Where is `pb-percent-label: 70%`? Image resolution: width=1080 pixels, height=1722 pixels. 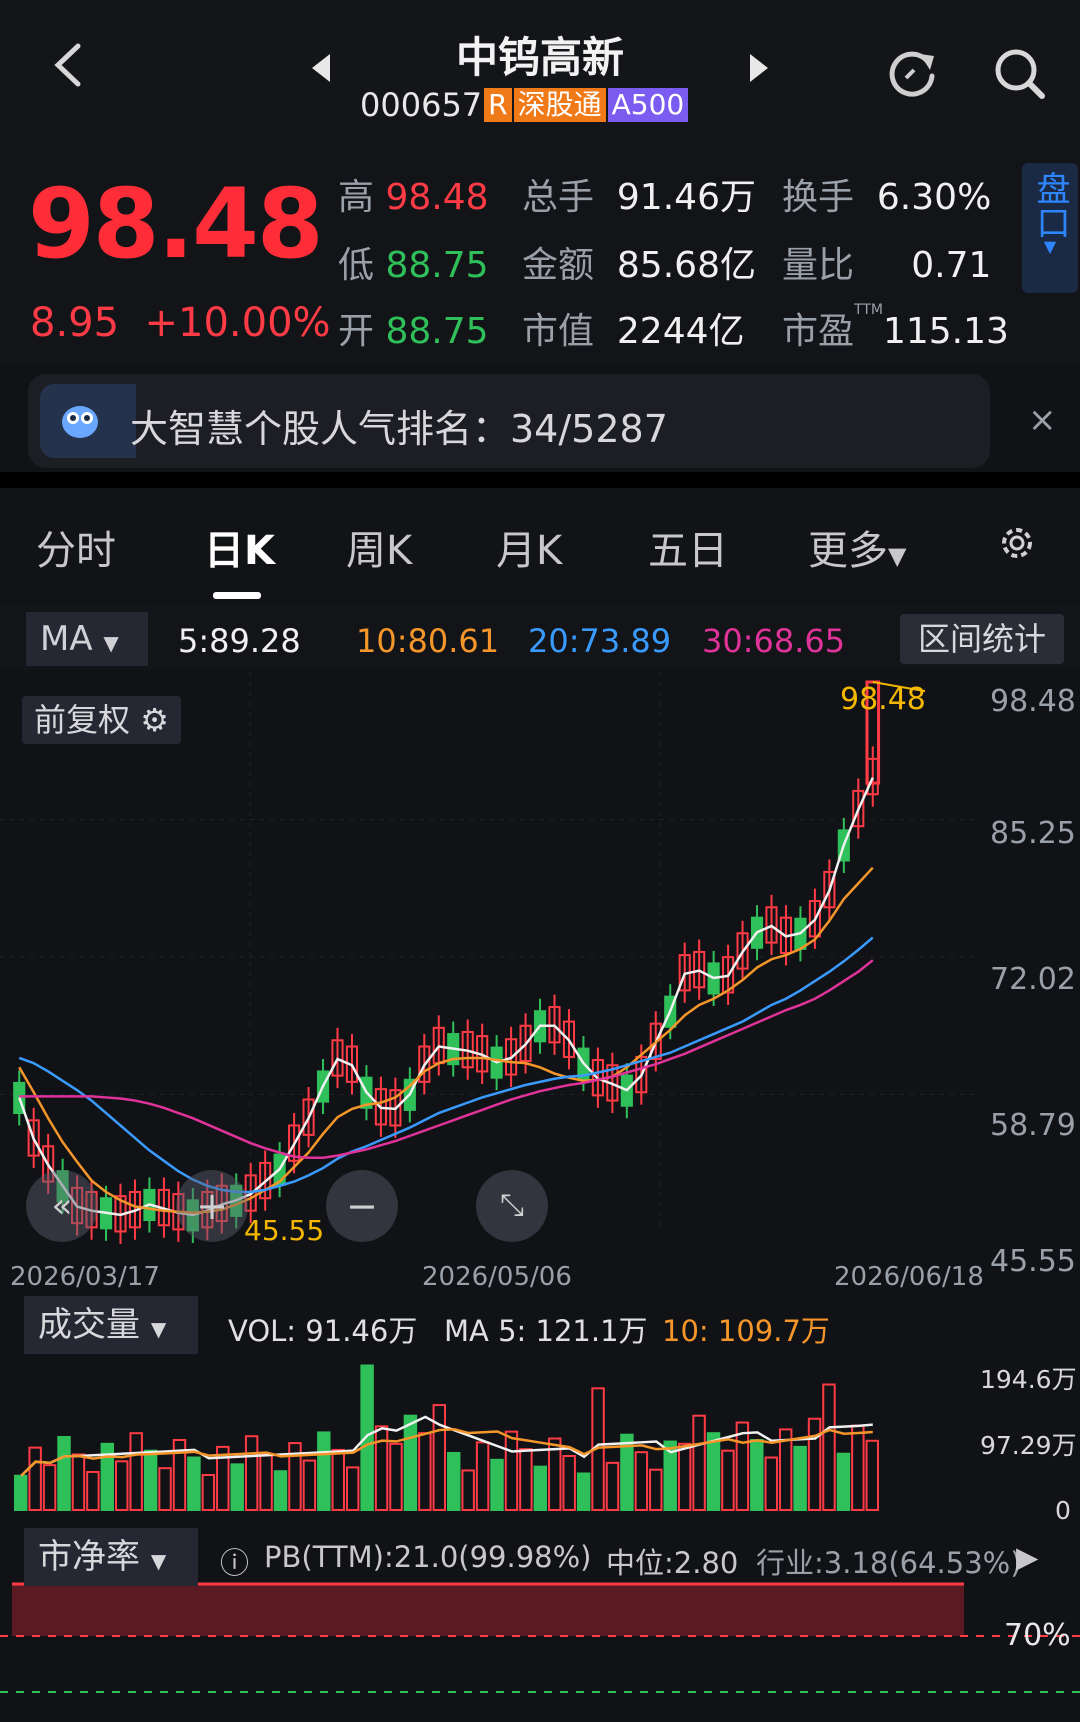 pb-percent-label: 70% is located at coordinates (1037, 1635).